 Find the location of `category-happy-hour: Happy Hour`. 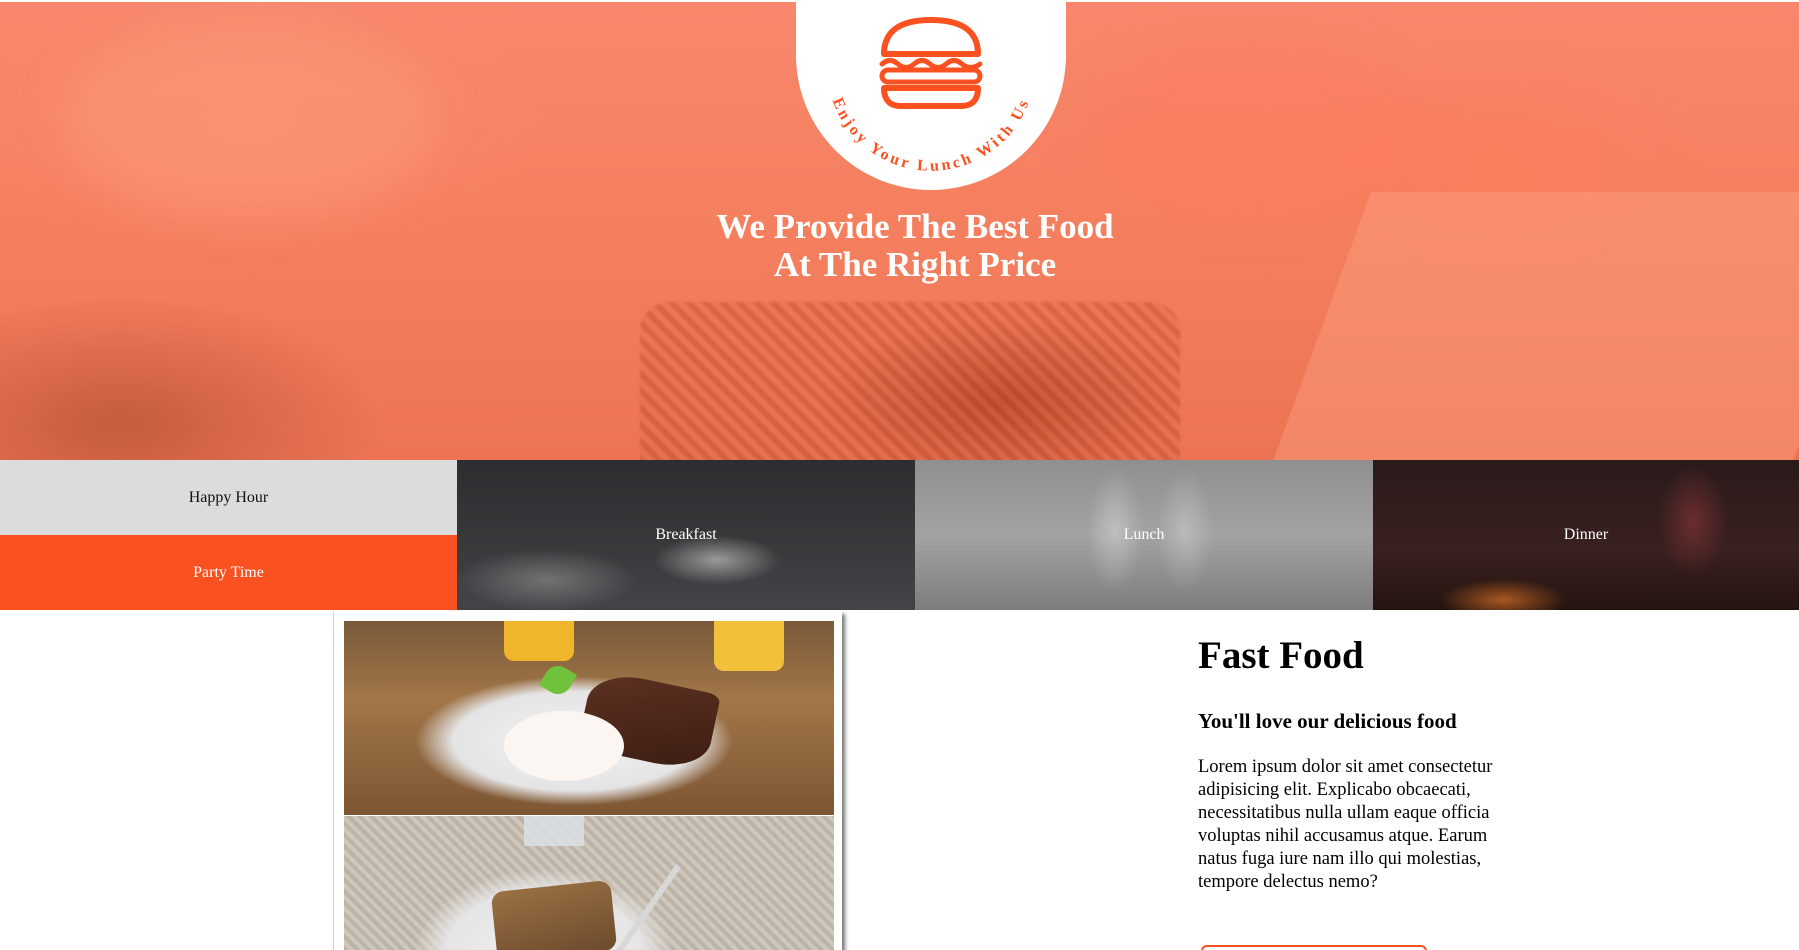

category-happy-hour: Happy Hour is located at coordinates (228, 497).